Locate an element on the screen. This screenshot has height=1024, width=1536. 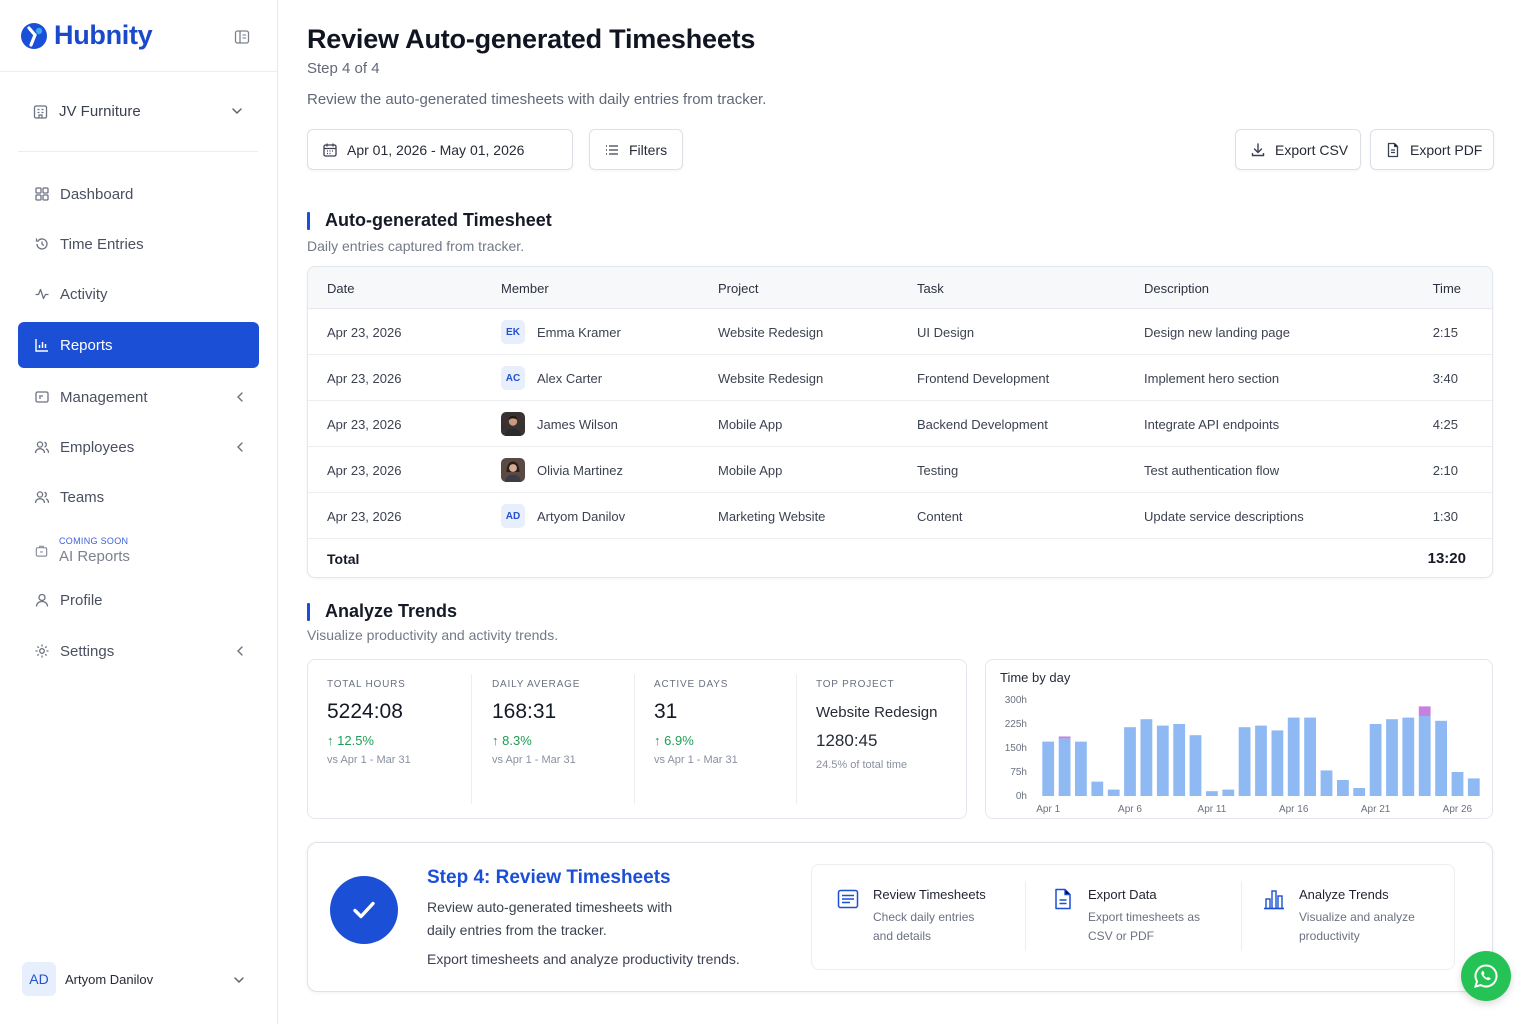
feature-description: Export timesheets as is located at coordinates (1144, 917).